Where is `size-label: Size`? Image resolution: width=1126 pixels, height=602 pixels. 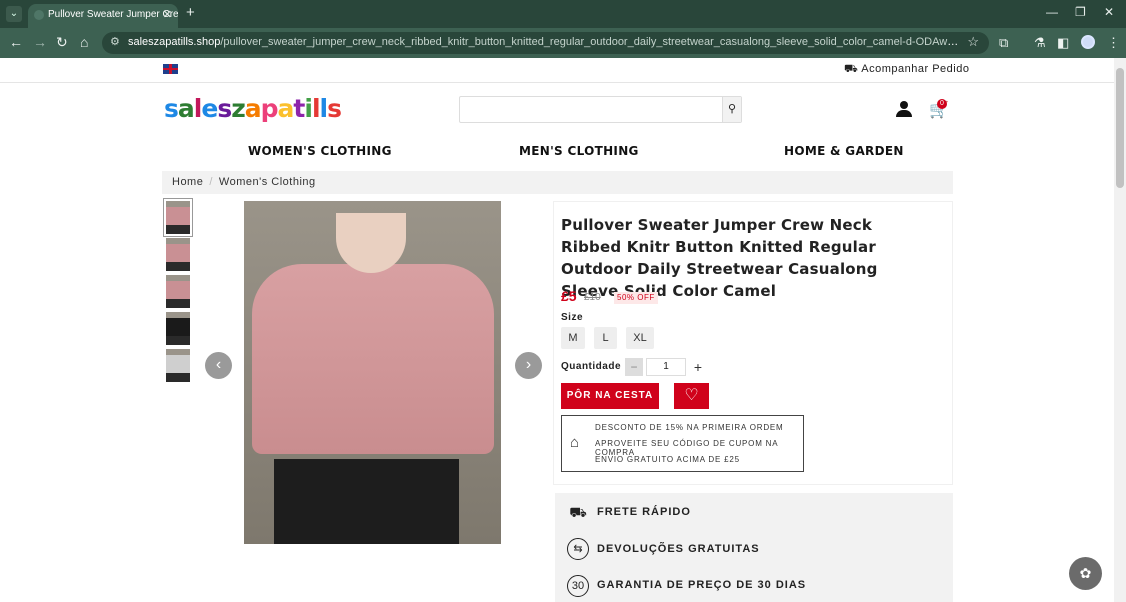
size-label: Size is located at coordinates (572, 317).